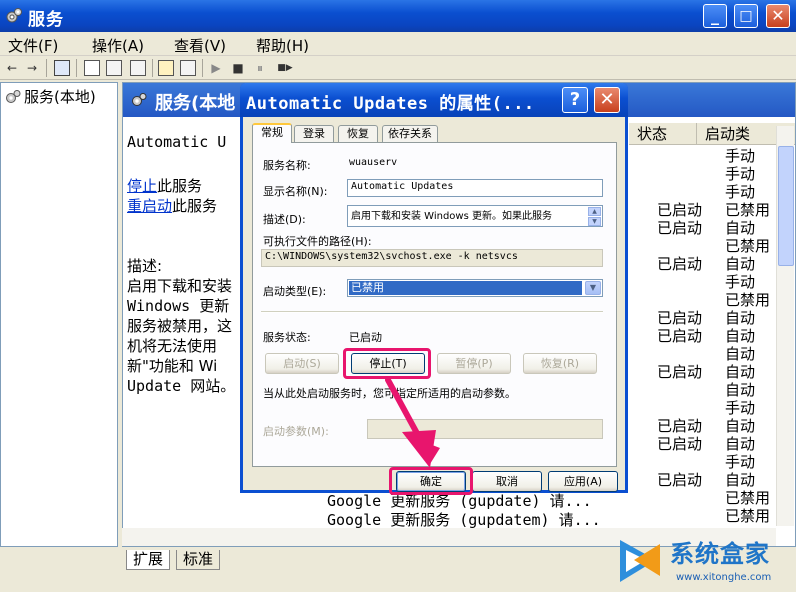 This screenshot has height=592, width=796. What do you see at coordinates (302, 363) in the screenshot?
I see `start-button: 启动(S)` at bounding box center [302, 363].